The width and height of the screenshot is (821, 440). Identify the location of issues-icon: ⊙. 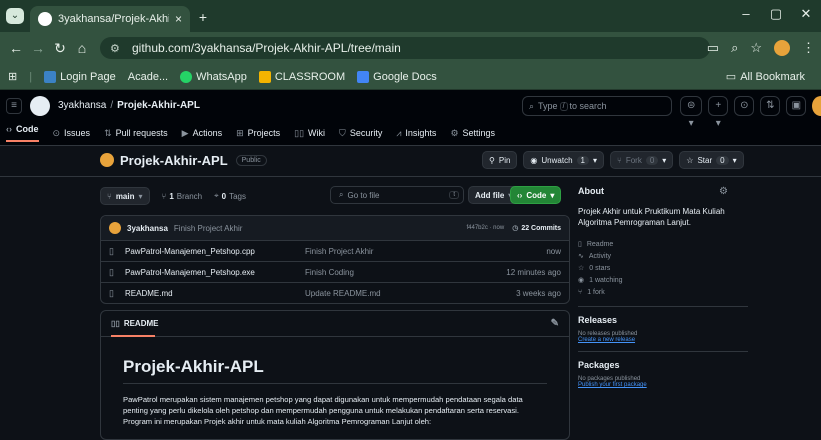
(744, 106).